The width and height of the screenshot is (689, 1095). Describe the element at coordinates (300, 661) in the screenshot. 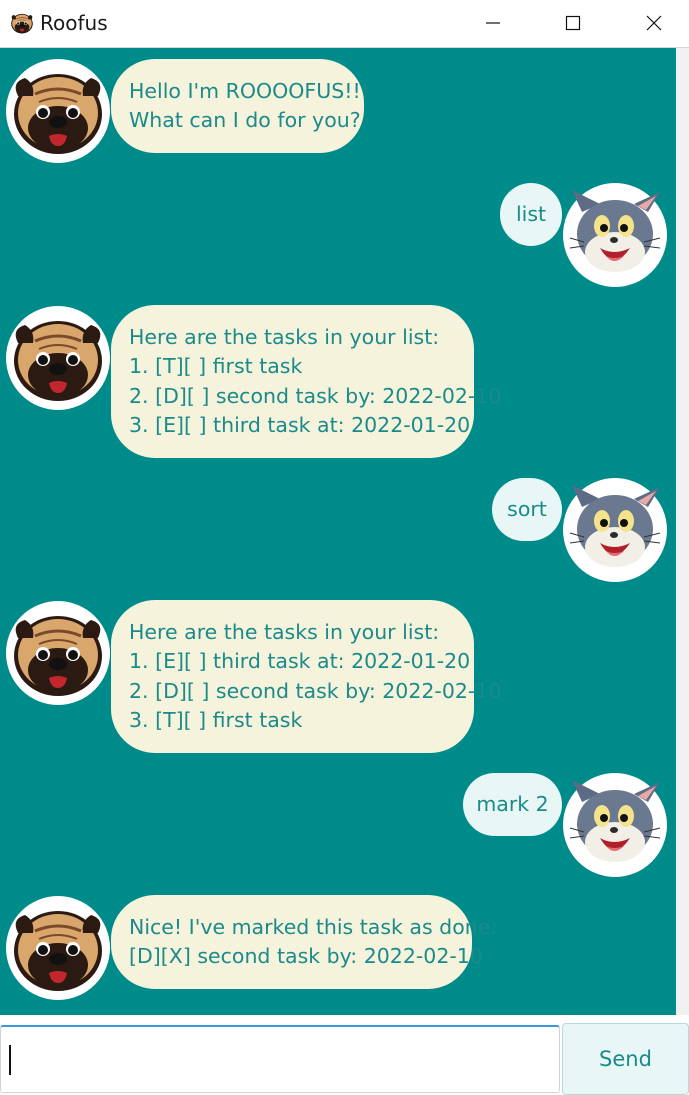

I see `message-line: 1. [E][ ] third task at: 2022-01-20` at that location.